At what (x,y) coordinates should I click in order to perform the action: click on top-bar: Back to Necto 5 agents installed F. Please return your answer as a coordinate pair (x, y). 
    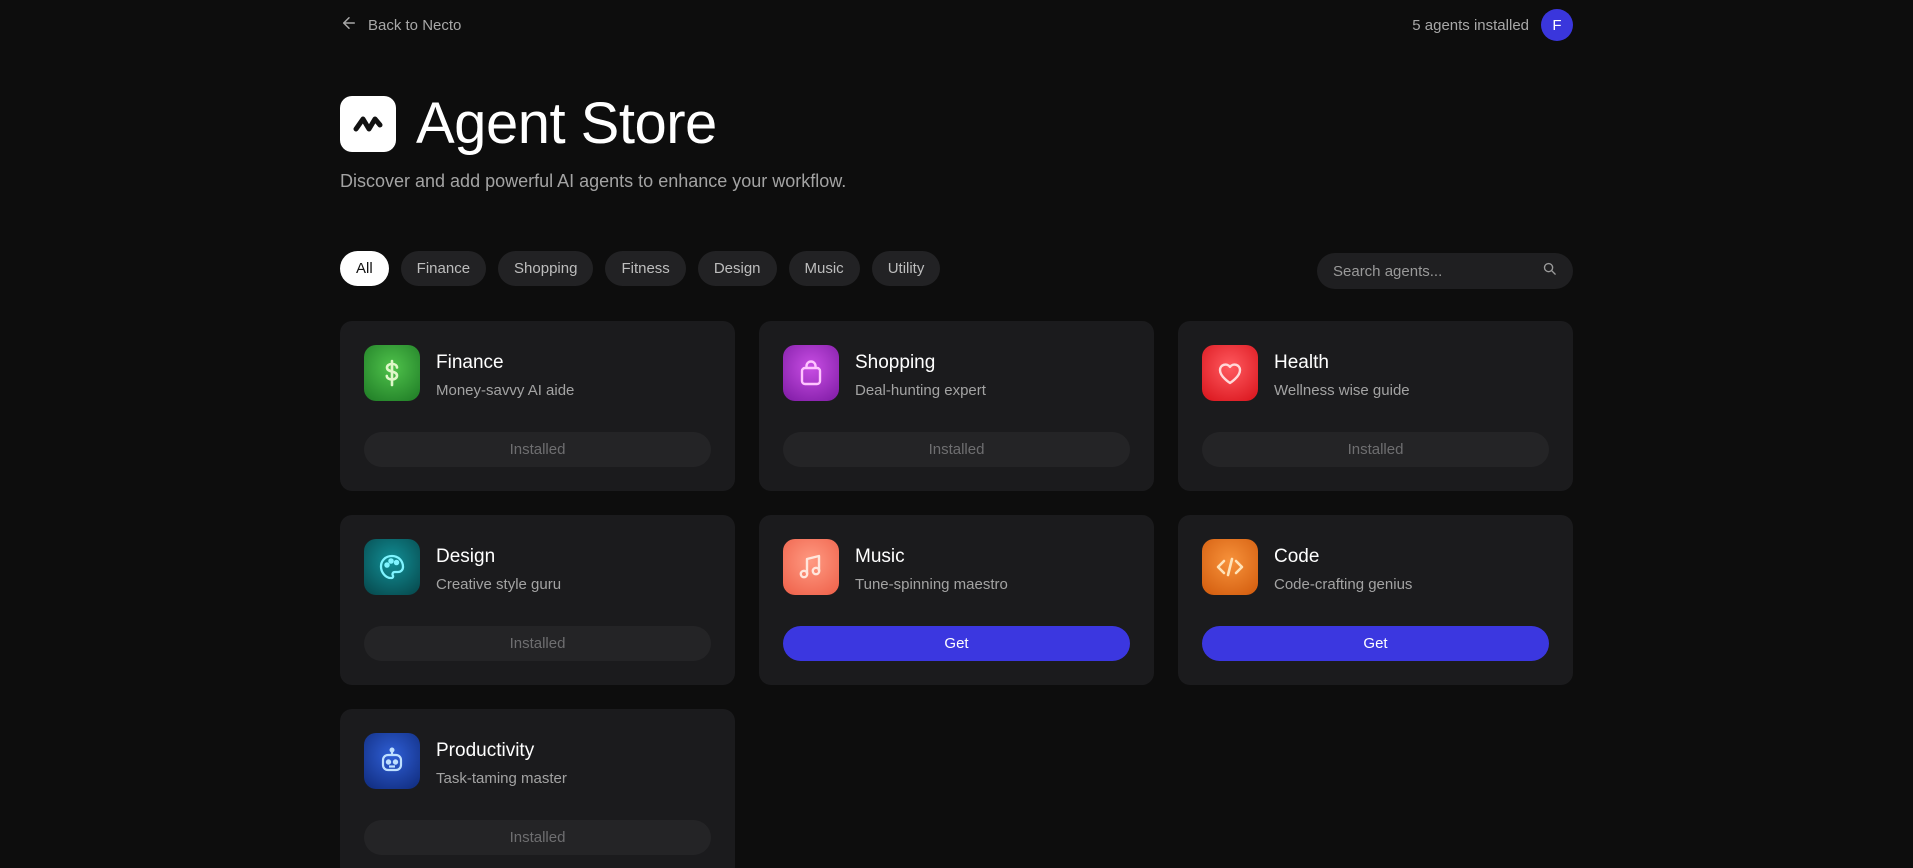
    Looking at the image, I should click on (956, 25).